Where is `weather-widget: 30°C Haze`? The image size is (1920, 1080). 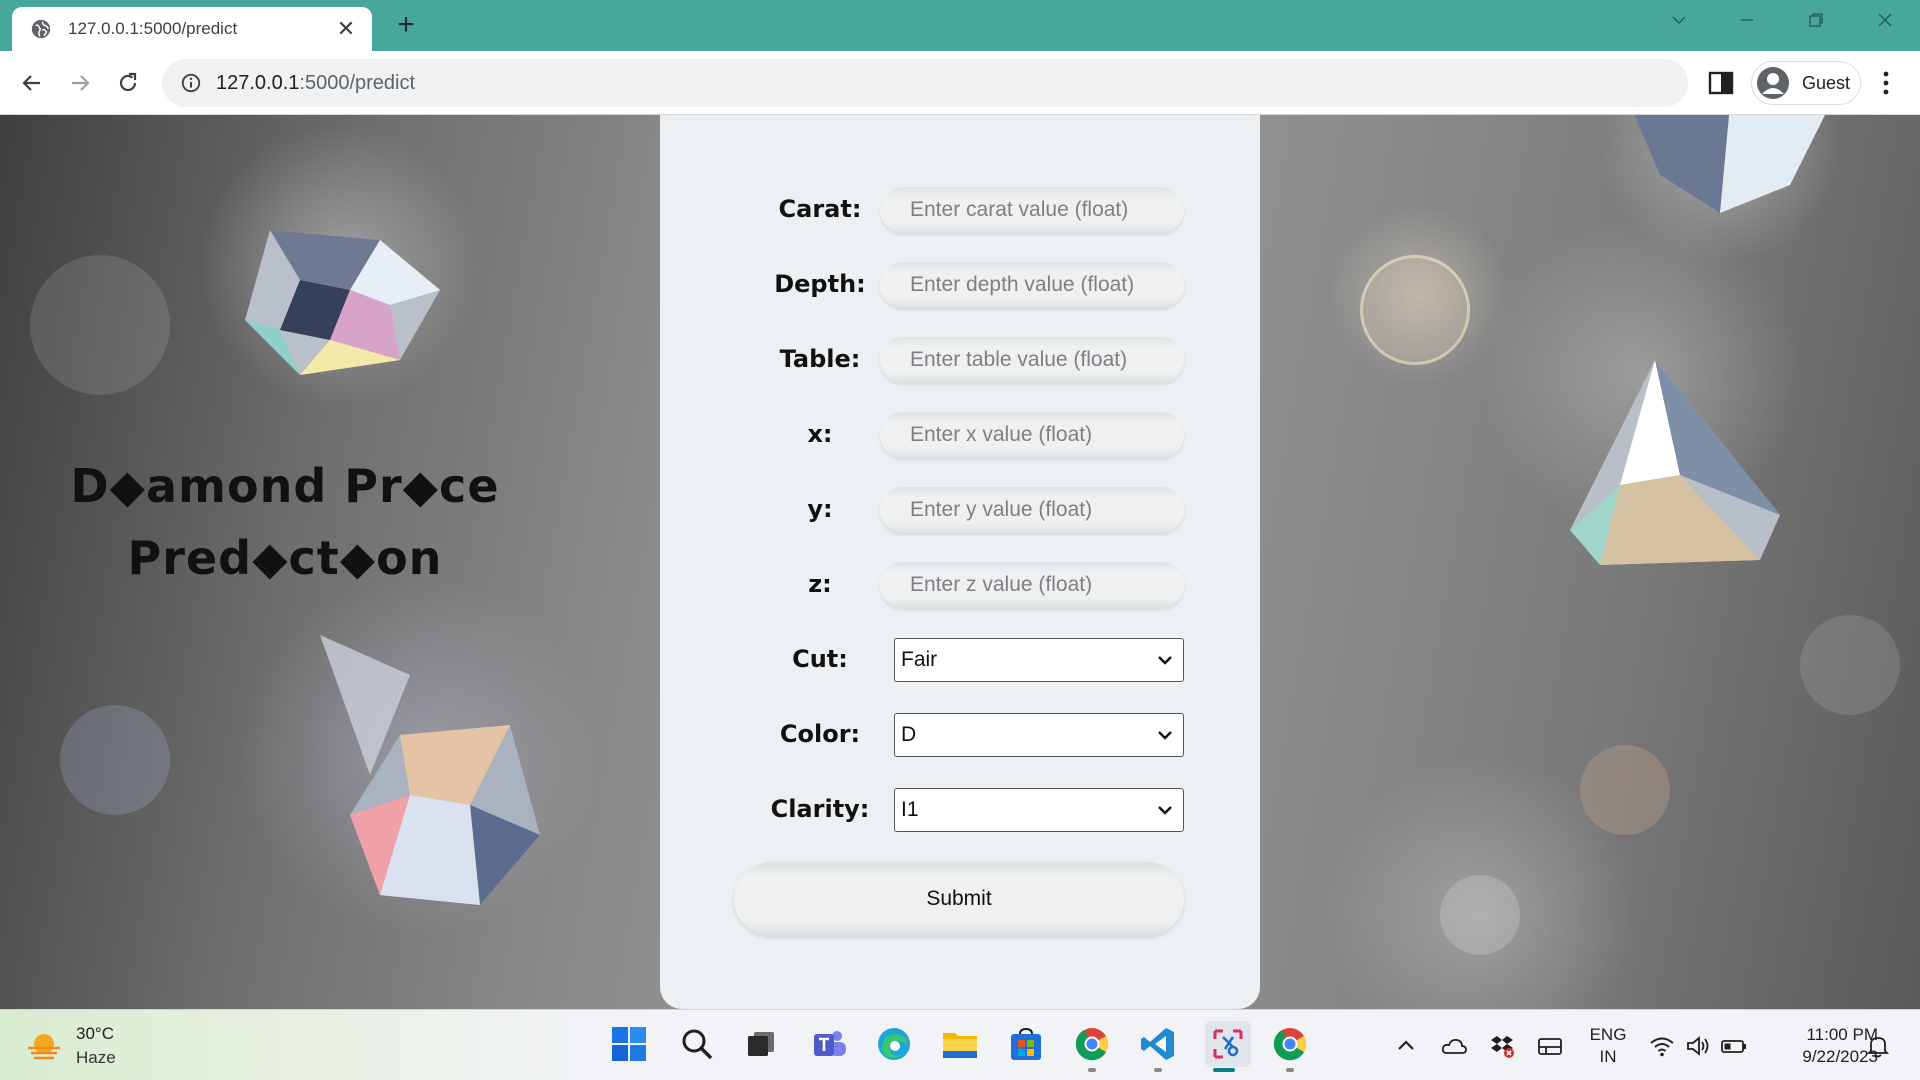 weather-widget: 30°C Haze is located at coordinates (70, 1046).